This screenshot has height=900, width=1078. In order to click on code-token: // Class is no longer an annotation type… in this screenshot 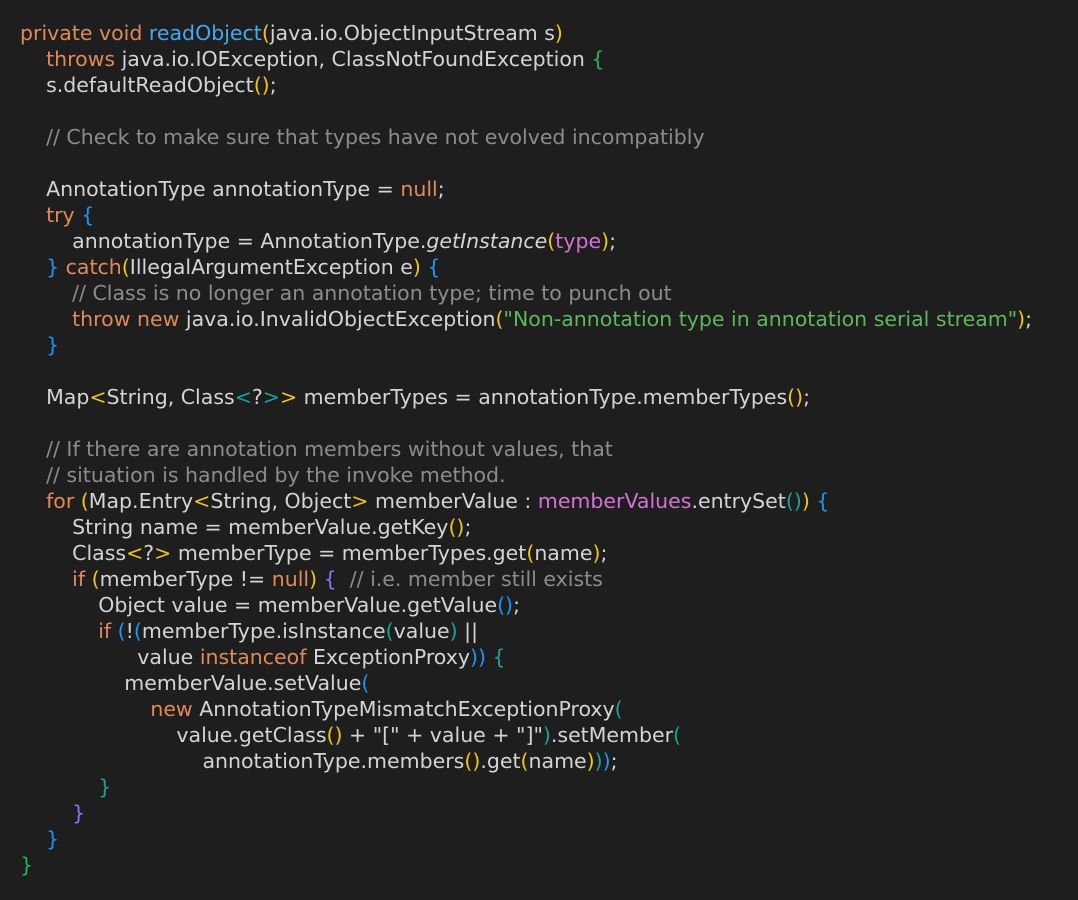, I will do `click(372, 293)`.